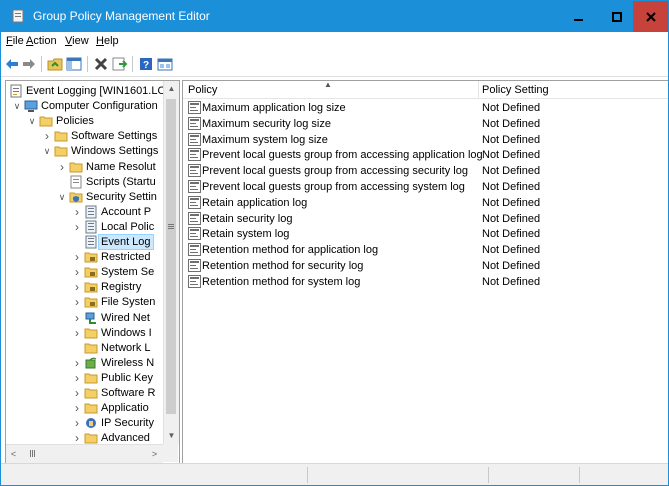  Describe the element at coordinates (29, 63) in the screenshot. I see `forward-button` at that location.